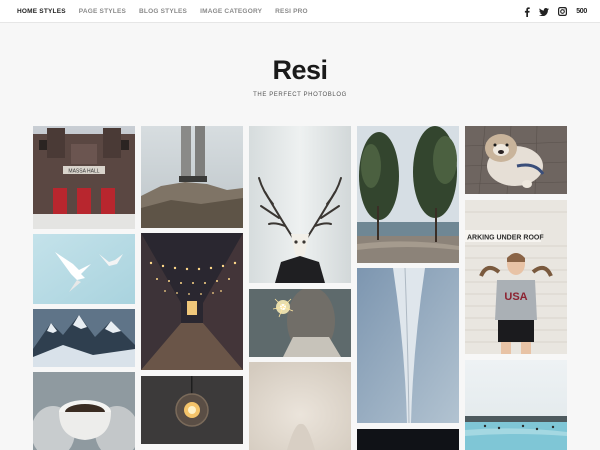 The height and width of the screenshot is (450, 600). What do you see at coordinates (300, 323) in the screenshot?
I see `photo-sparkler` at bounding box center [300, 323].